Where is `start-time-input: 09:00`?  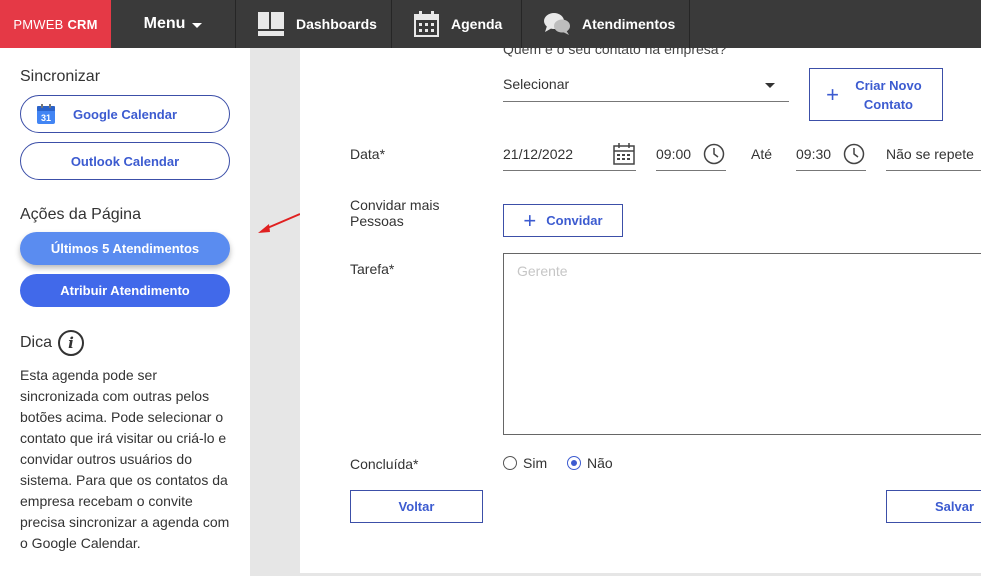 start-time-input: 09:00 is located at coordinates (691, 155).